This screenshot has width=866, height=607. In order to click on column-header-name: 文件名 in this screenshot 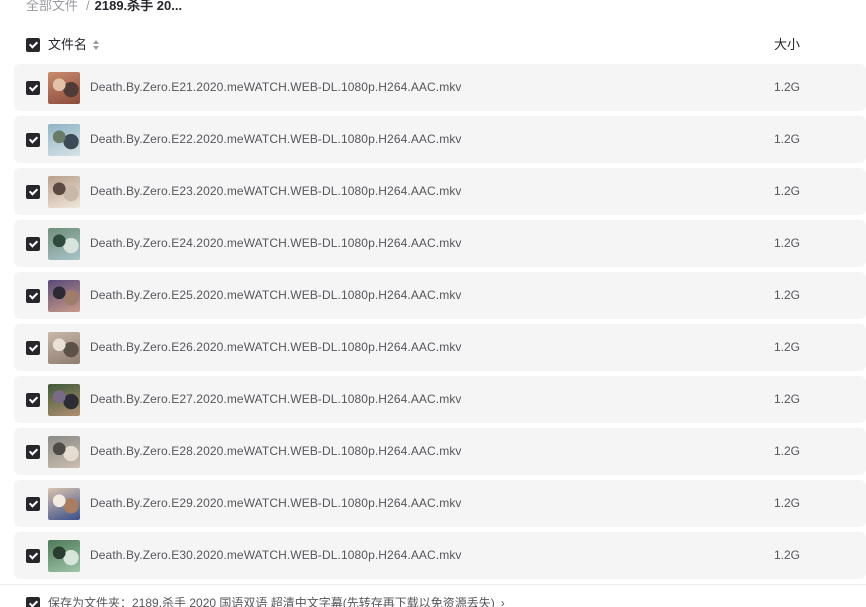, I will do `click(67, 45)`.